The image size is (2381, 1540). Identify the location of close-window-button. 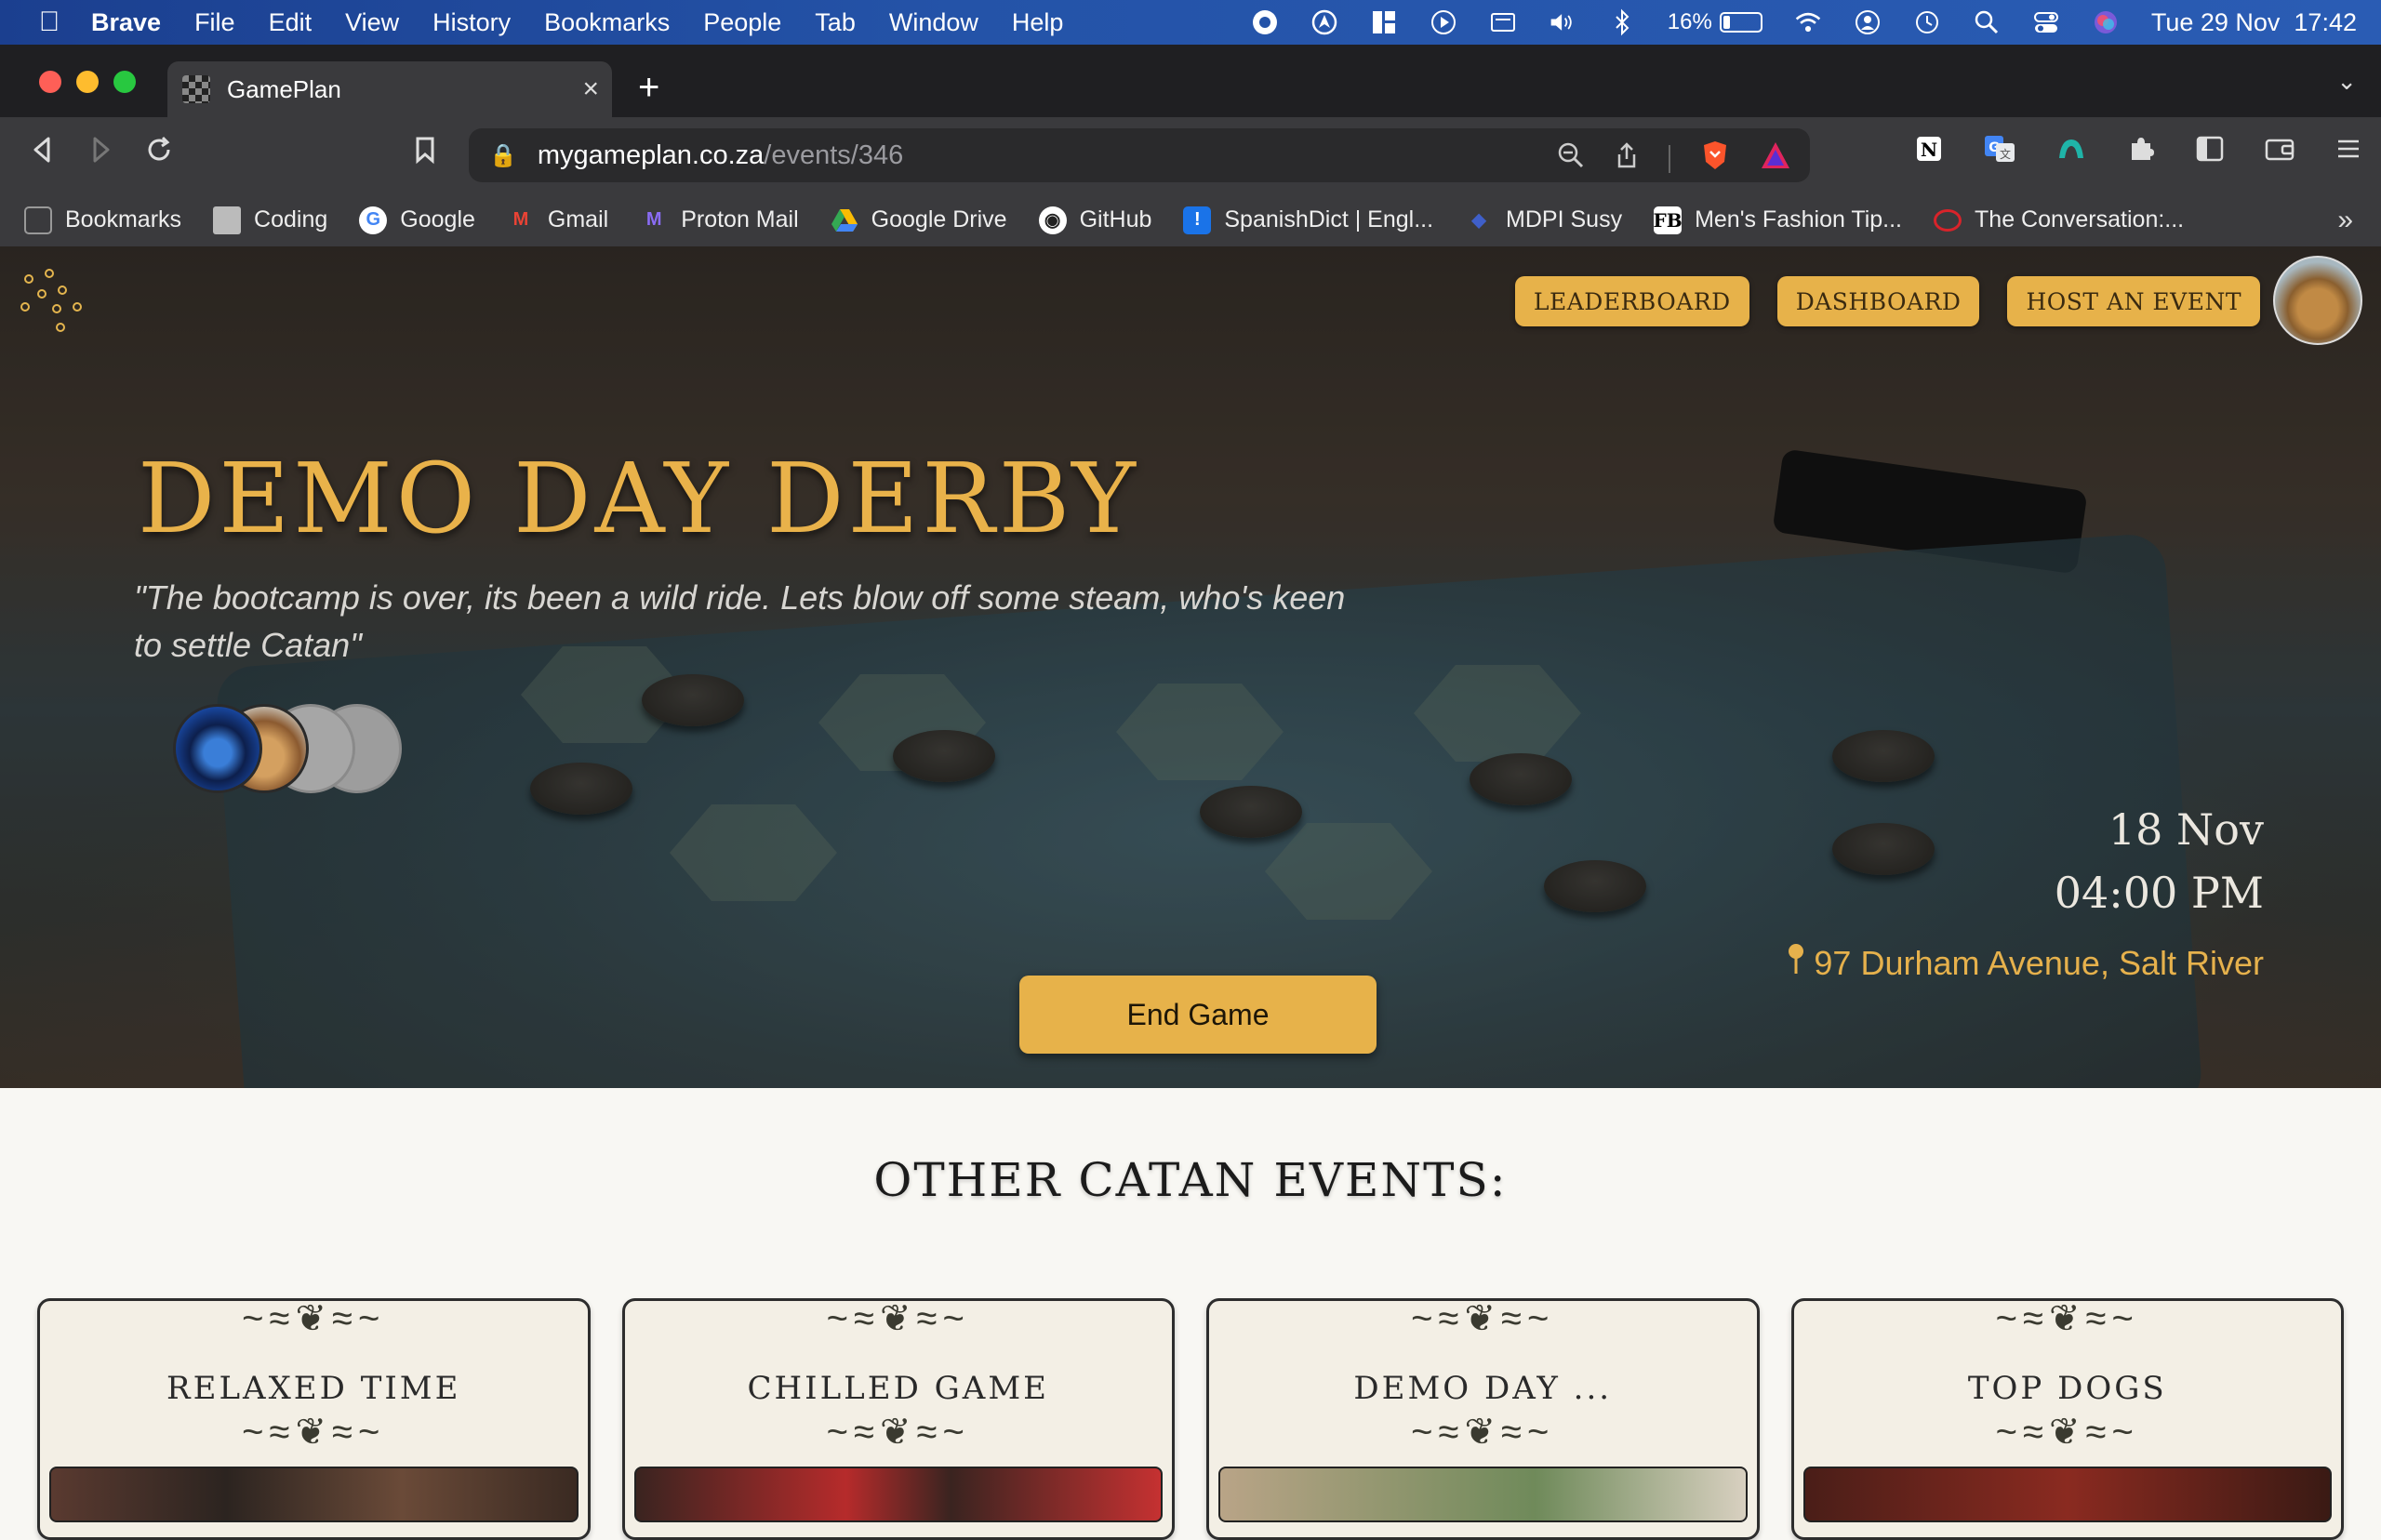
(50, 82).